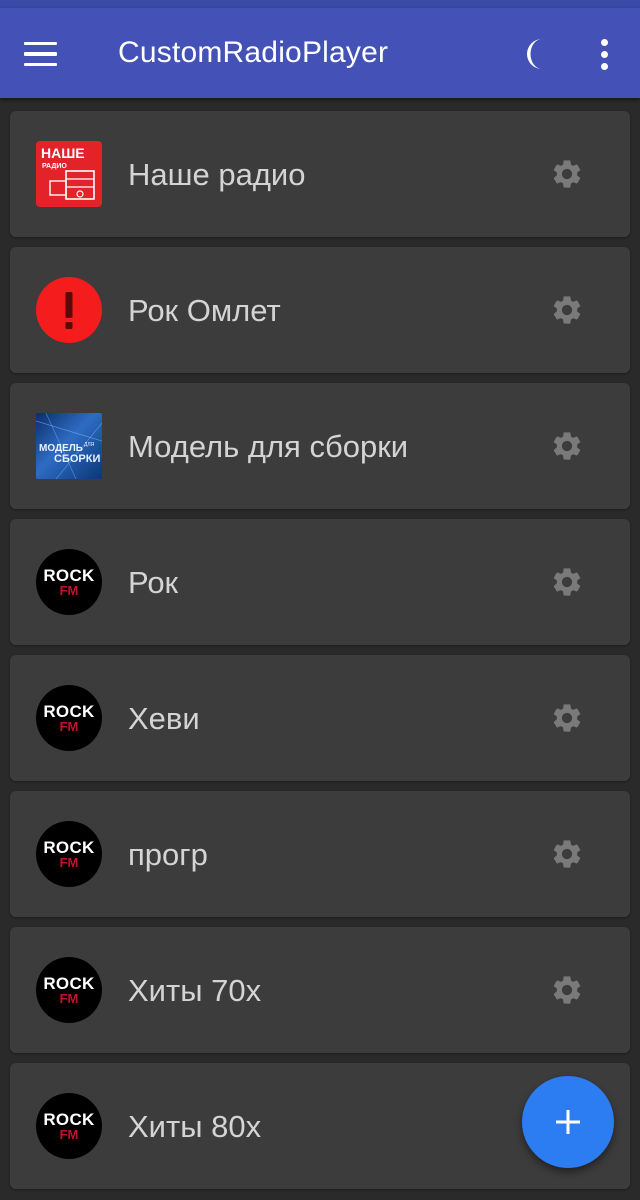 This screenshot has width=640, height=1200. What do you see at coordinates (320, 174) in the screenshot?
I see `station-card: НАШЕ РАДИО Наше радио` at bounding box center [320, 174].